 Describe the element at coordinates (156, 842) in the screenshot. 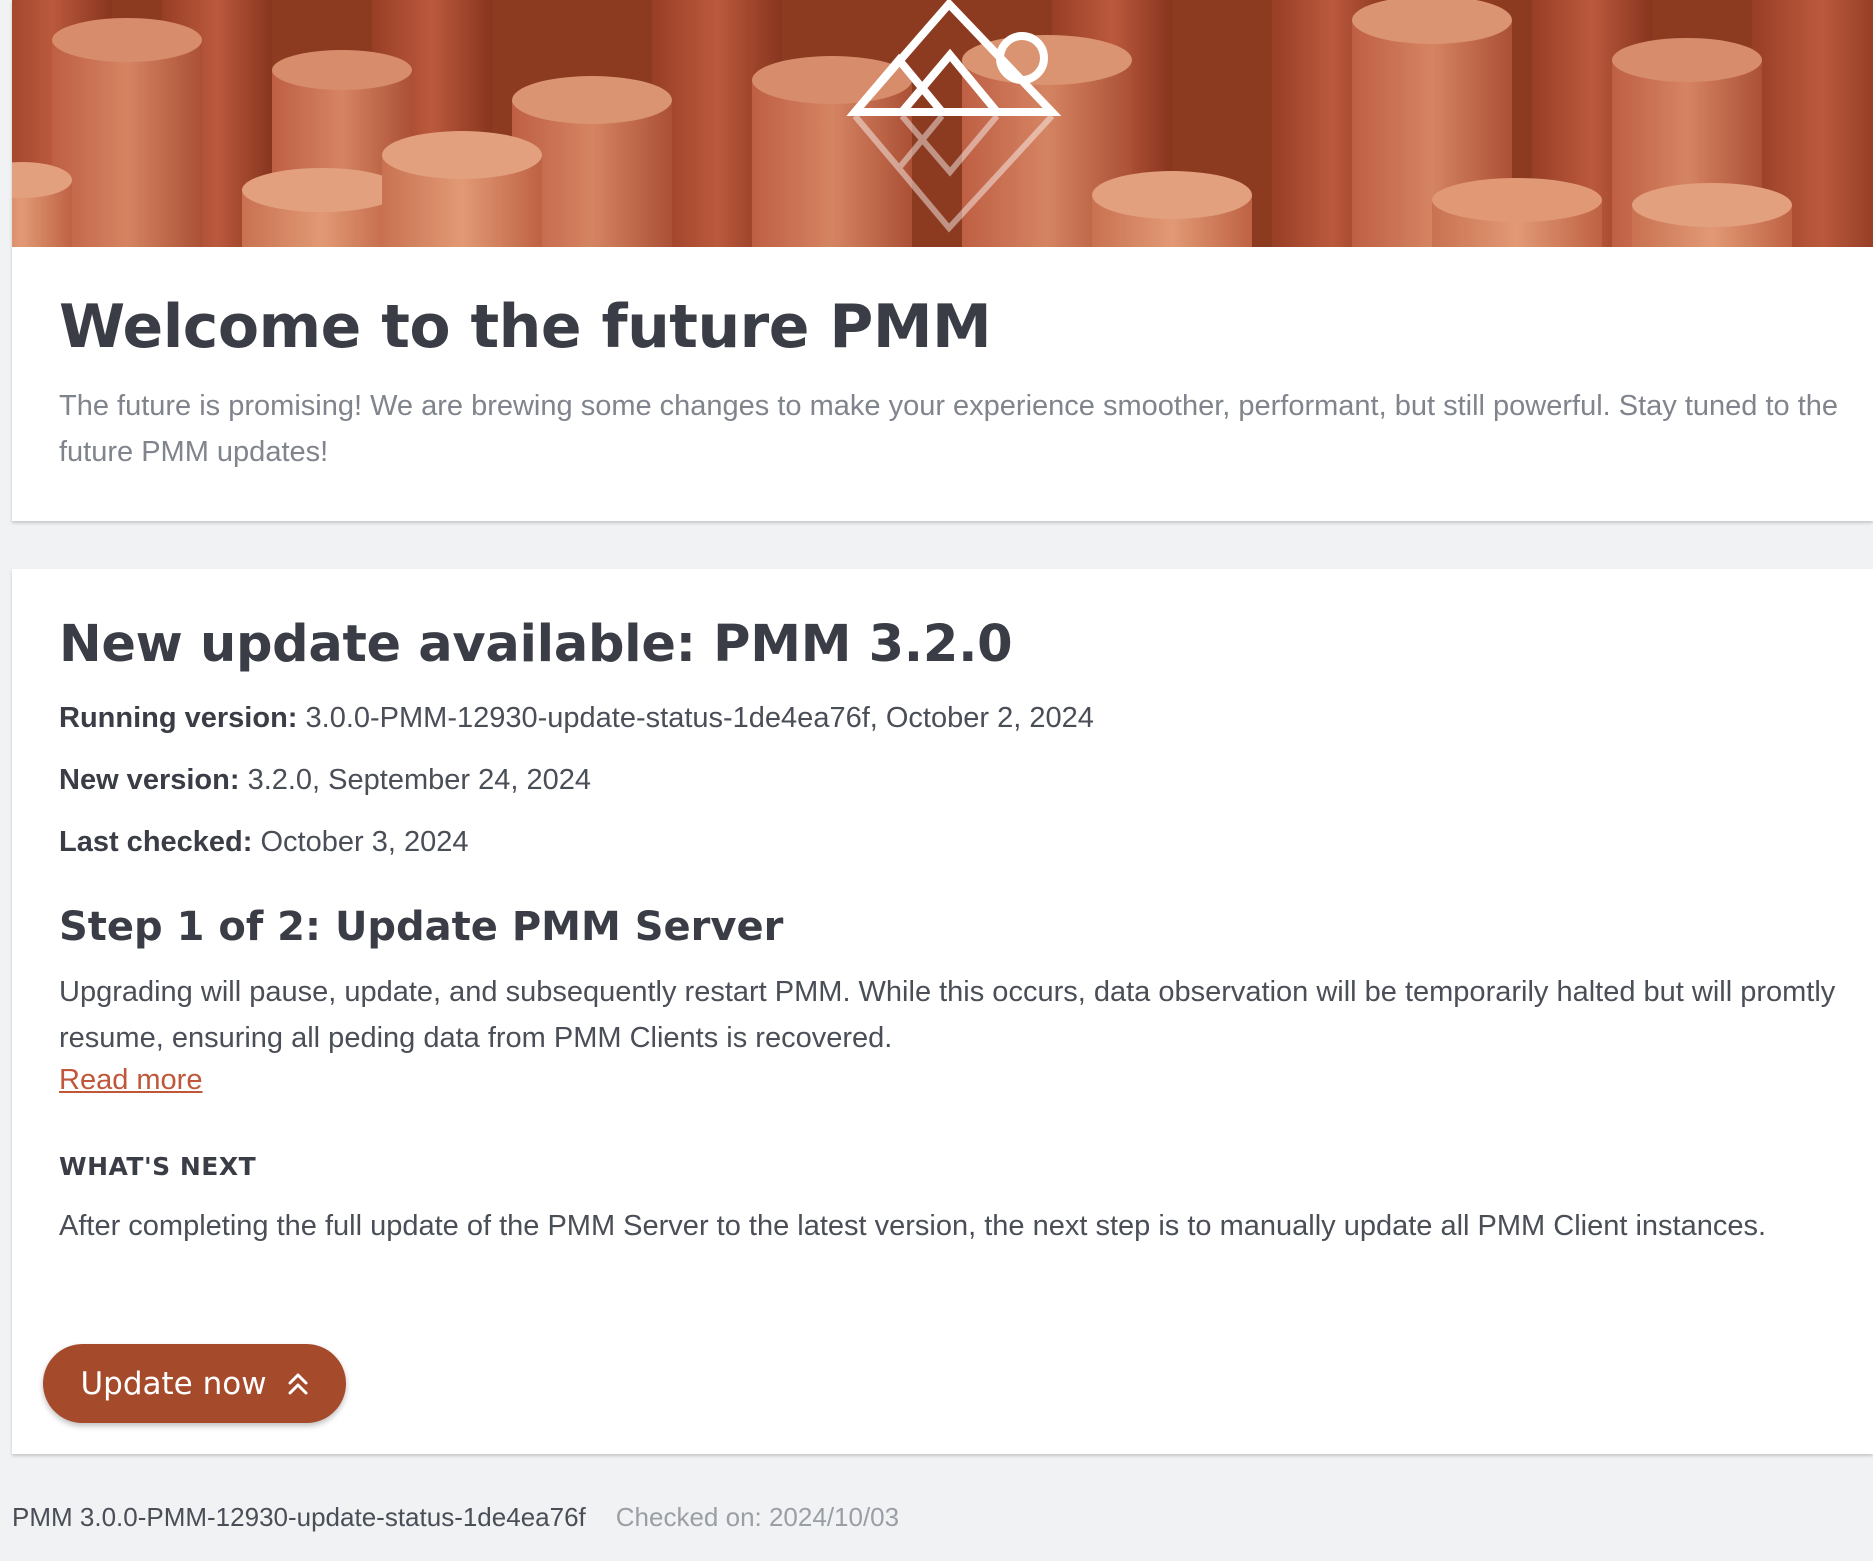

I see `last-checked-label: Last checked:` at that location.